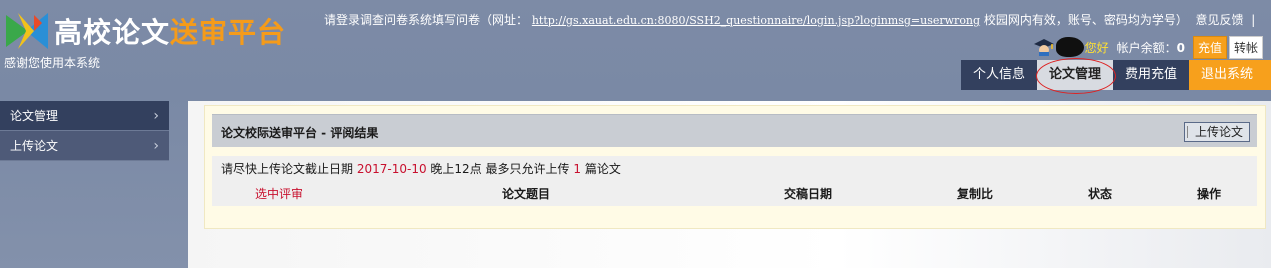  I want to click on col-actions: 操作, so click(1209, 194).